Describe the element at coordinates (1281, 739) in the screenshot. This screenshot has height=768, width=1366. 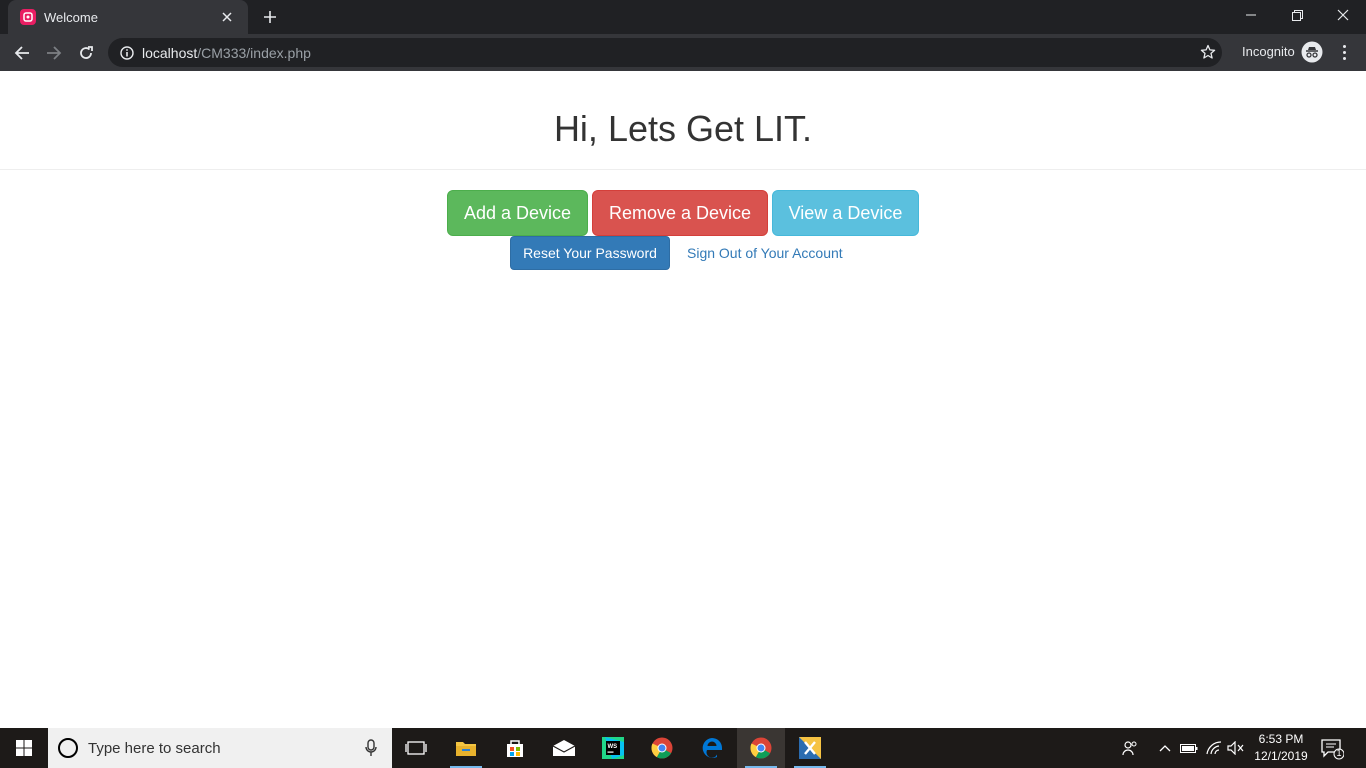
I see `clock-time: 6:53 PM` at that location.